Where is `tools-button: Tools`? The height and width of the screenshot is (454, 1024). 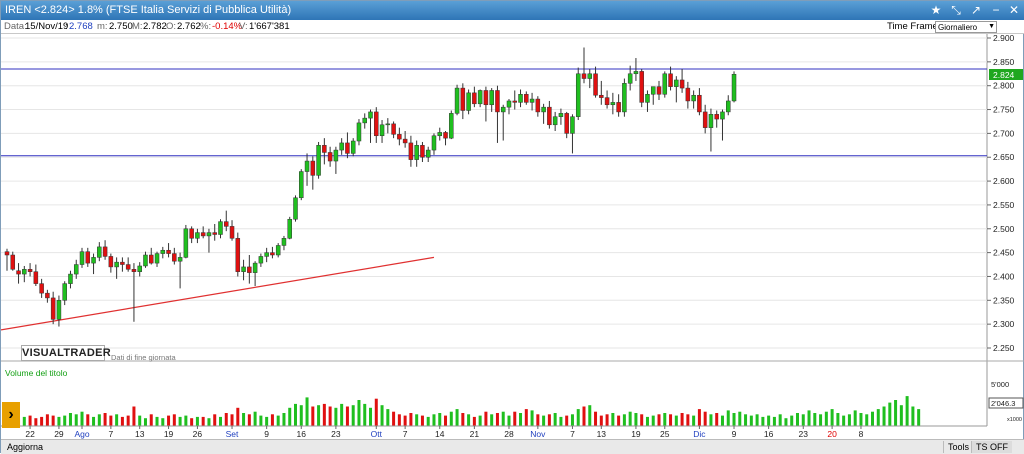 tools-button: Tools is located at coordinates (958, 447).